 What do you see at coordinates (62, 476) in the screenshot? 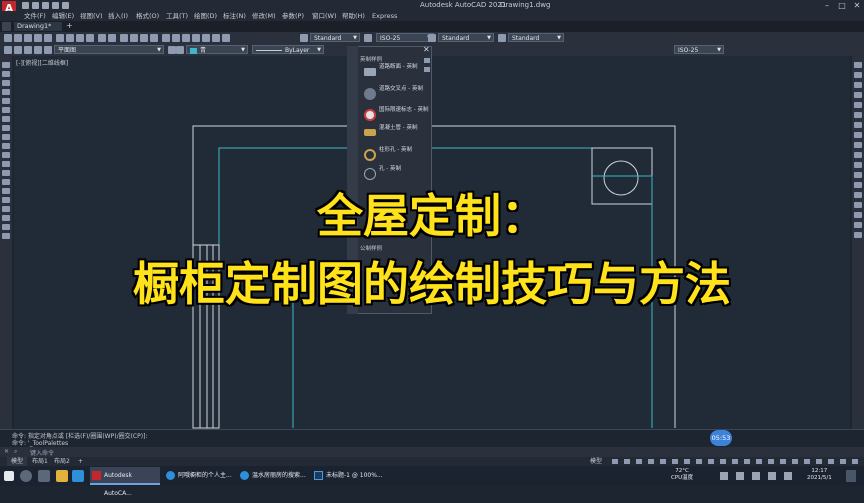
I see `file-explorer-icon` at bounding box center [62, 476].